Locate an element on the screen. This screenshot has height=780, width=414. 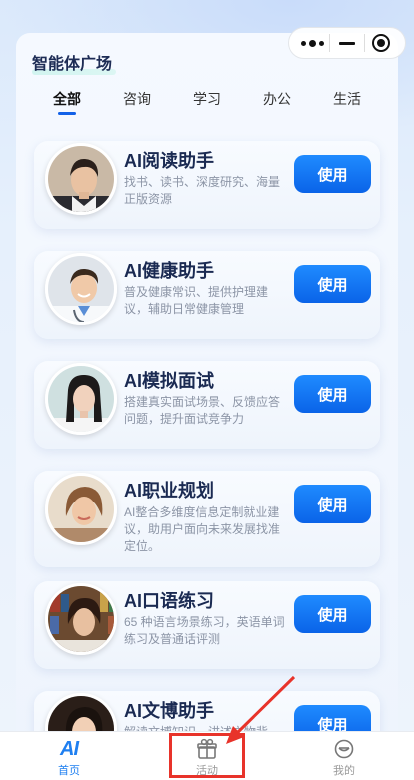
tabbar-label: 首页 is located at coordinates (69, 771).